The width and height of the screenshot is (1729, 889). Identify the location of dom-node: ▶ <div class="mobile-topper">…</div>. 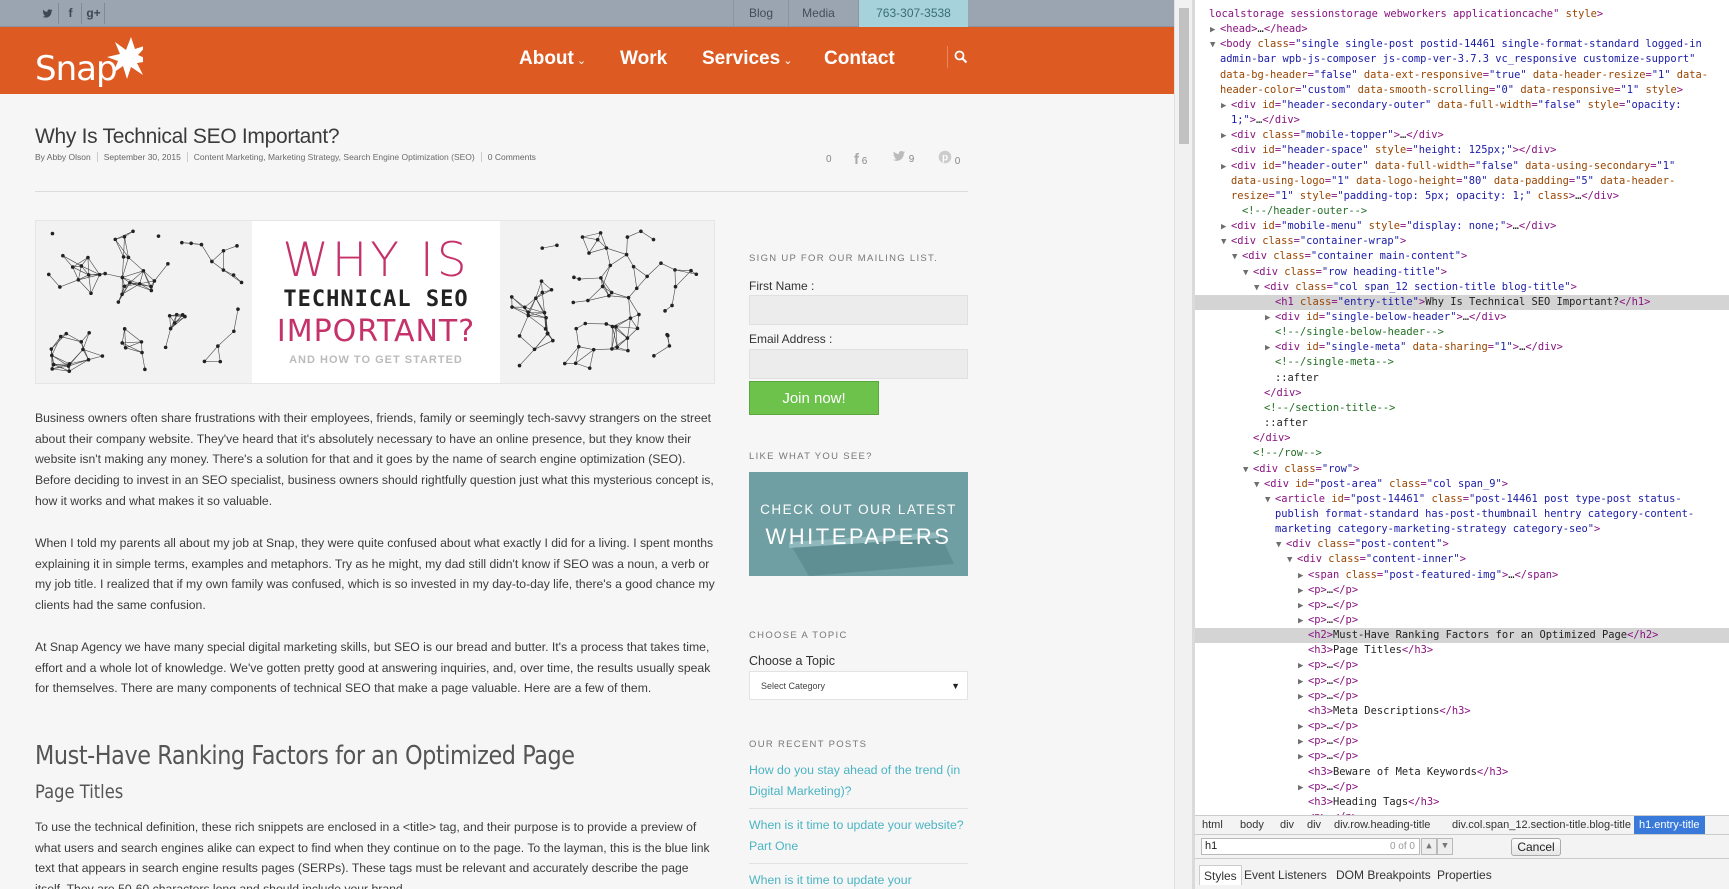
(1462, 135).